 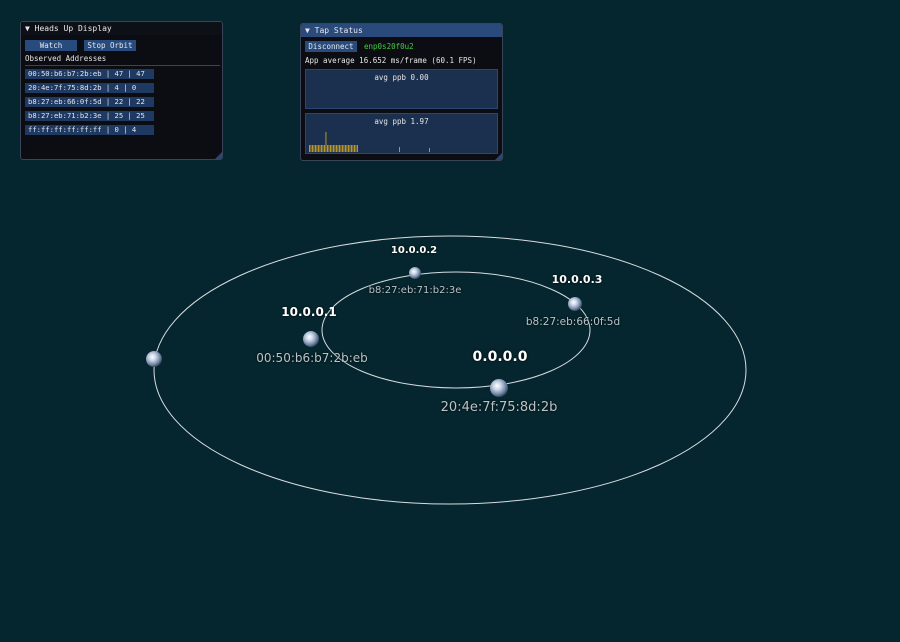 What do you see at coordinates (89, 102) in the screenshot?
I see `address-row: b8:27:eb:66:0f:5d | 22 | 22` at bounding box center [89, 102].